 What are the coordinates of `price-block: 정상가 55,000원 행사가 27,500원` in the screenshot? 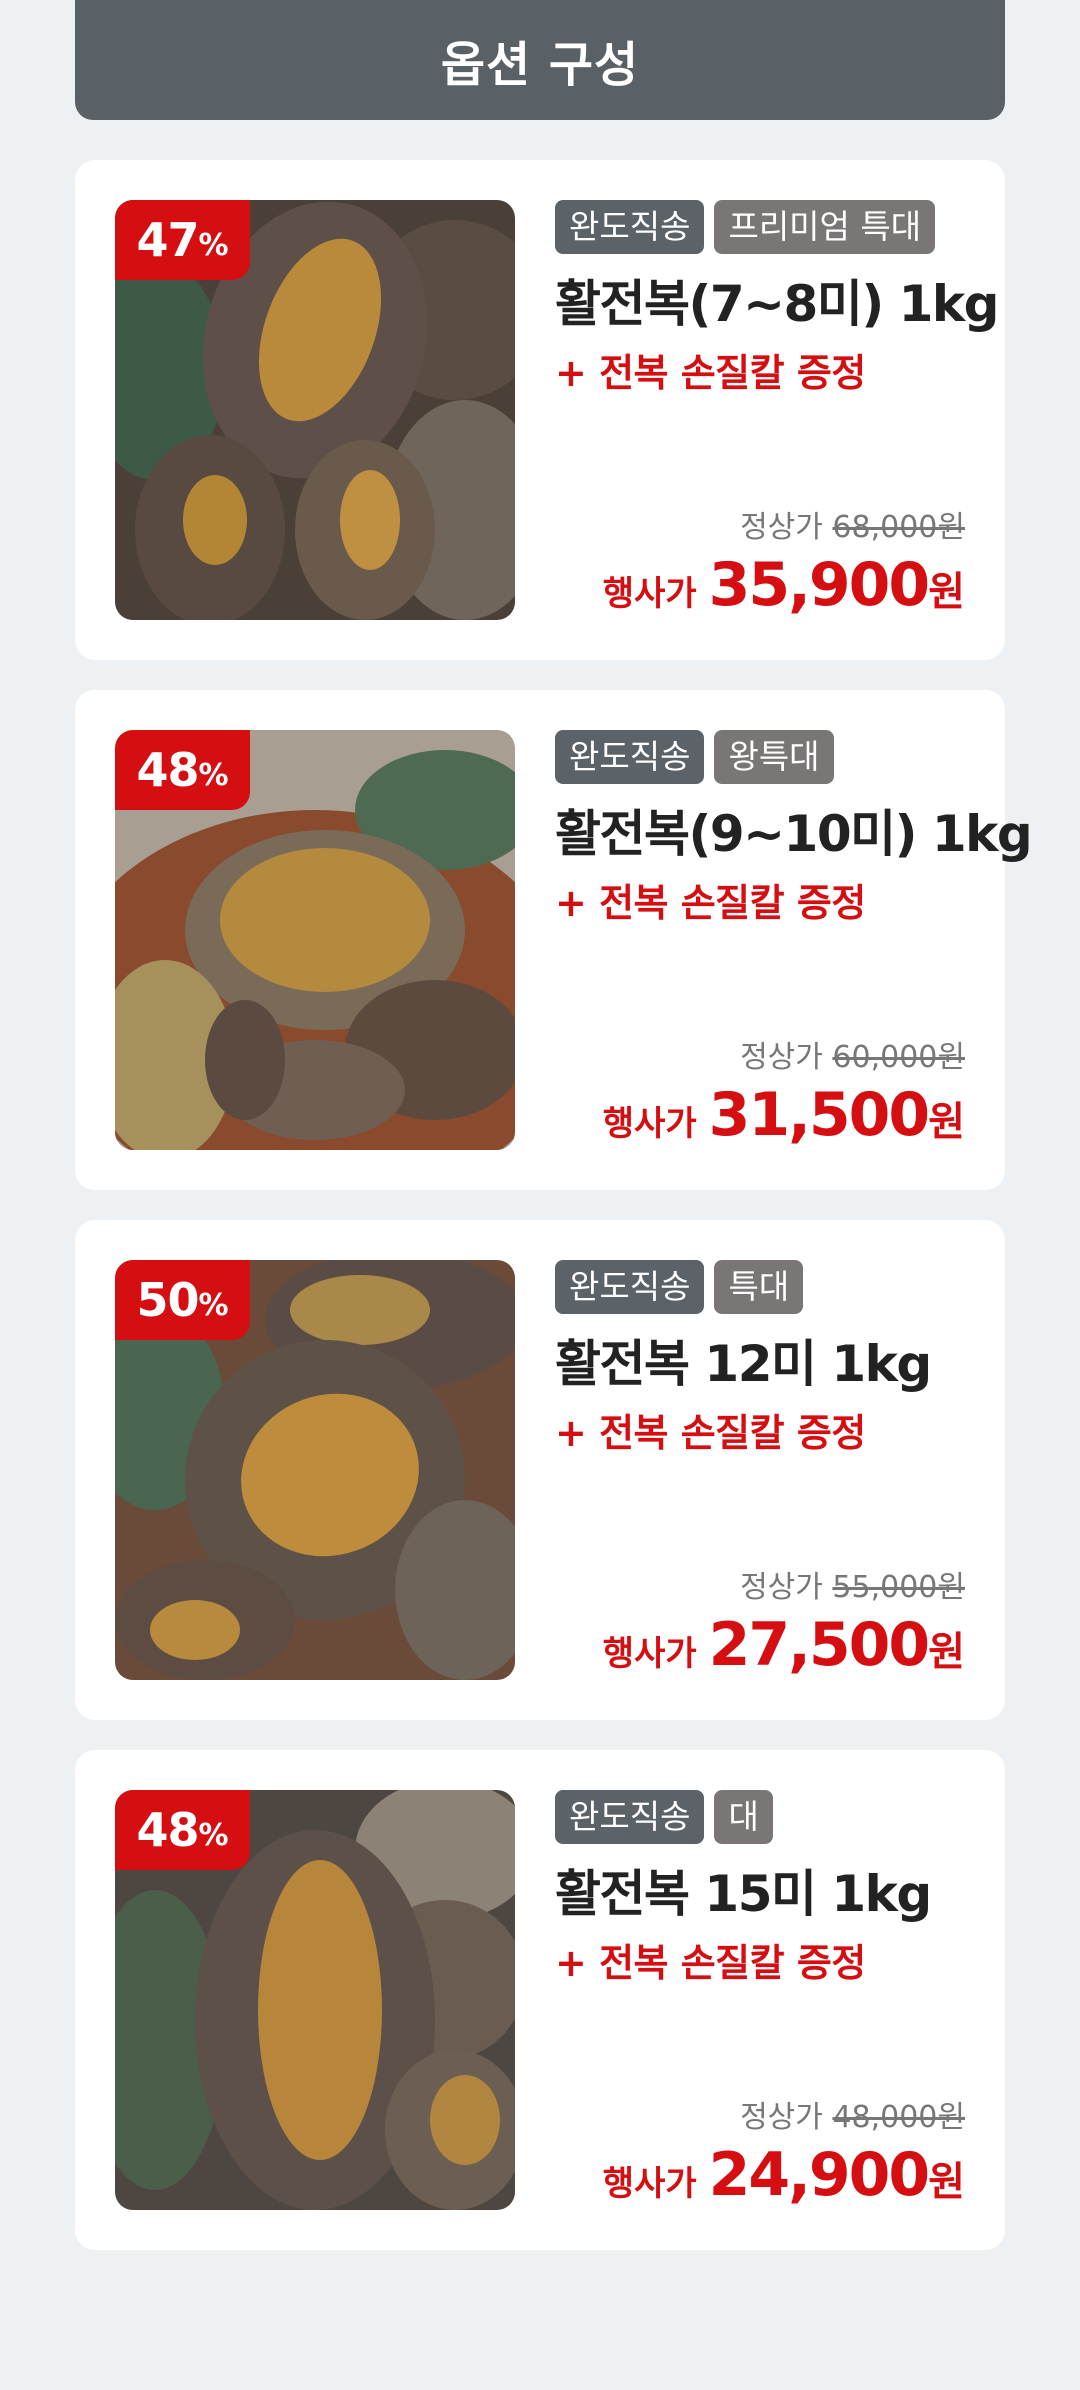 It's located at (784, 1621).